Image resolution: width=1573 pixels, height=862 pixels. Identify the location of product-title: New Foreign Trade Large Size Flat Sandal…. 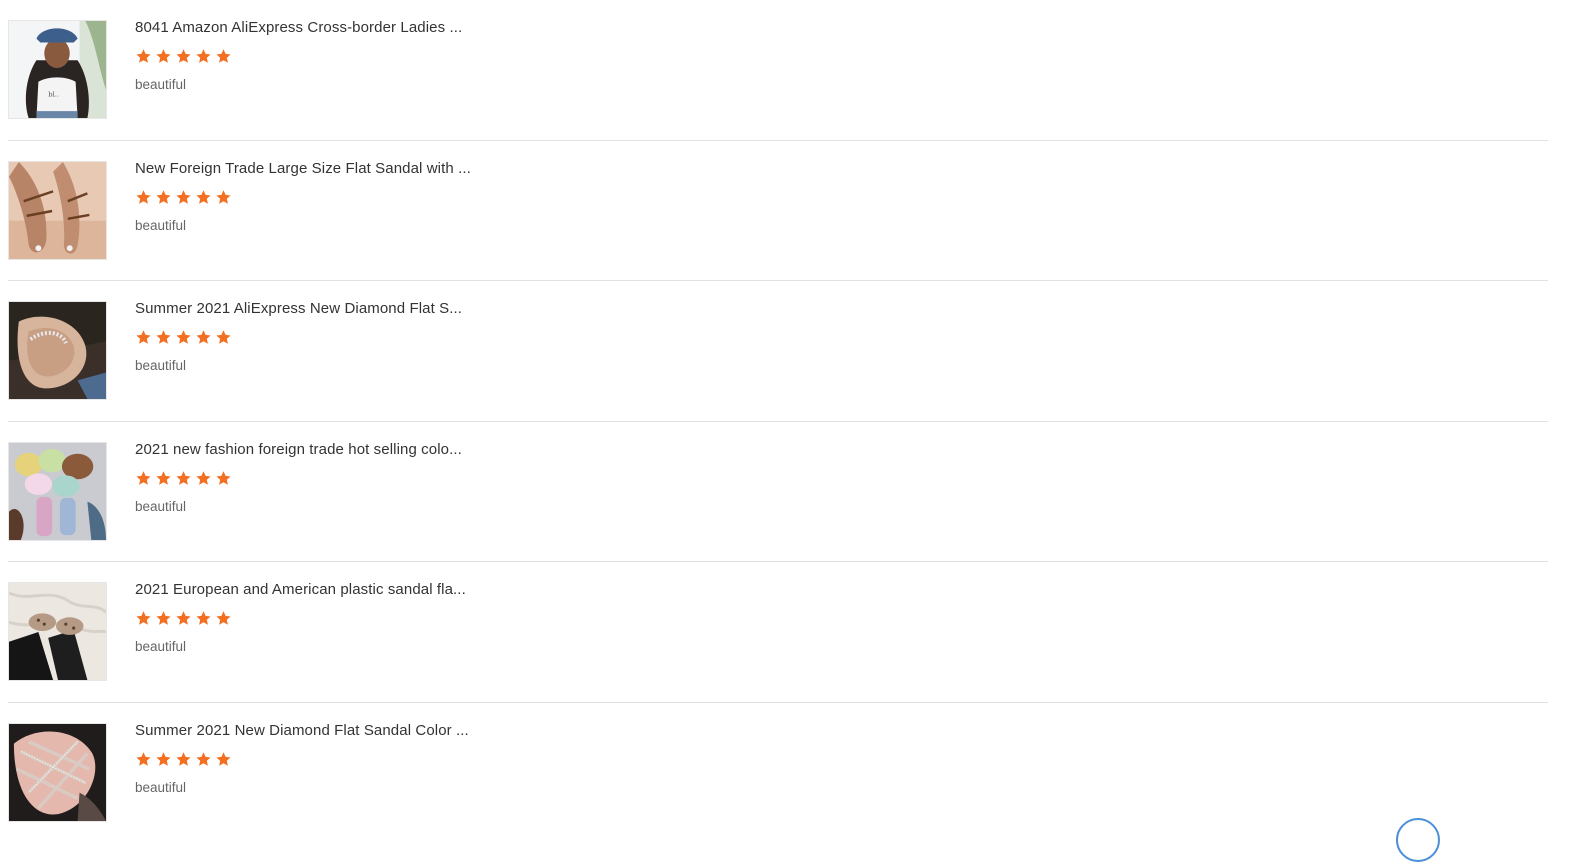
(303, 168).